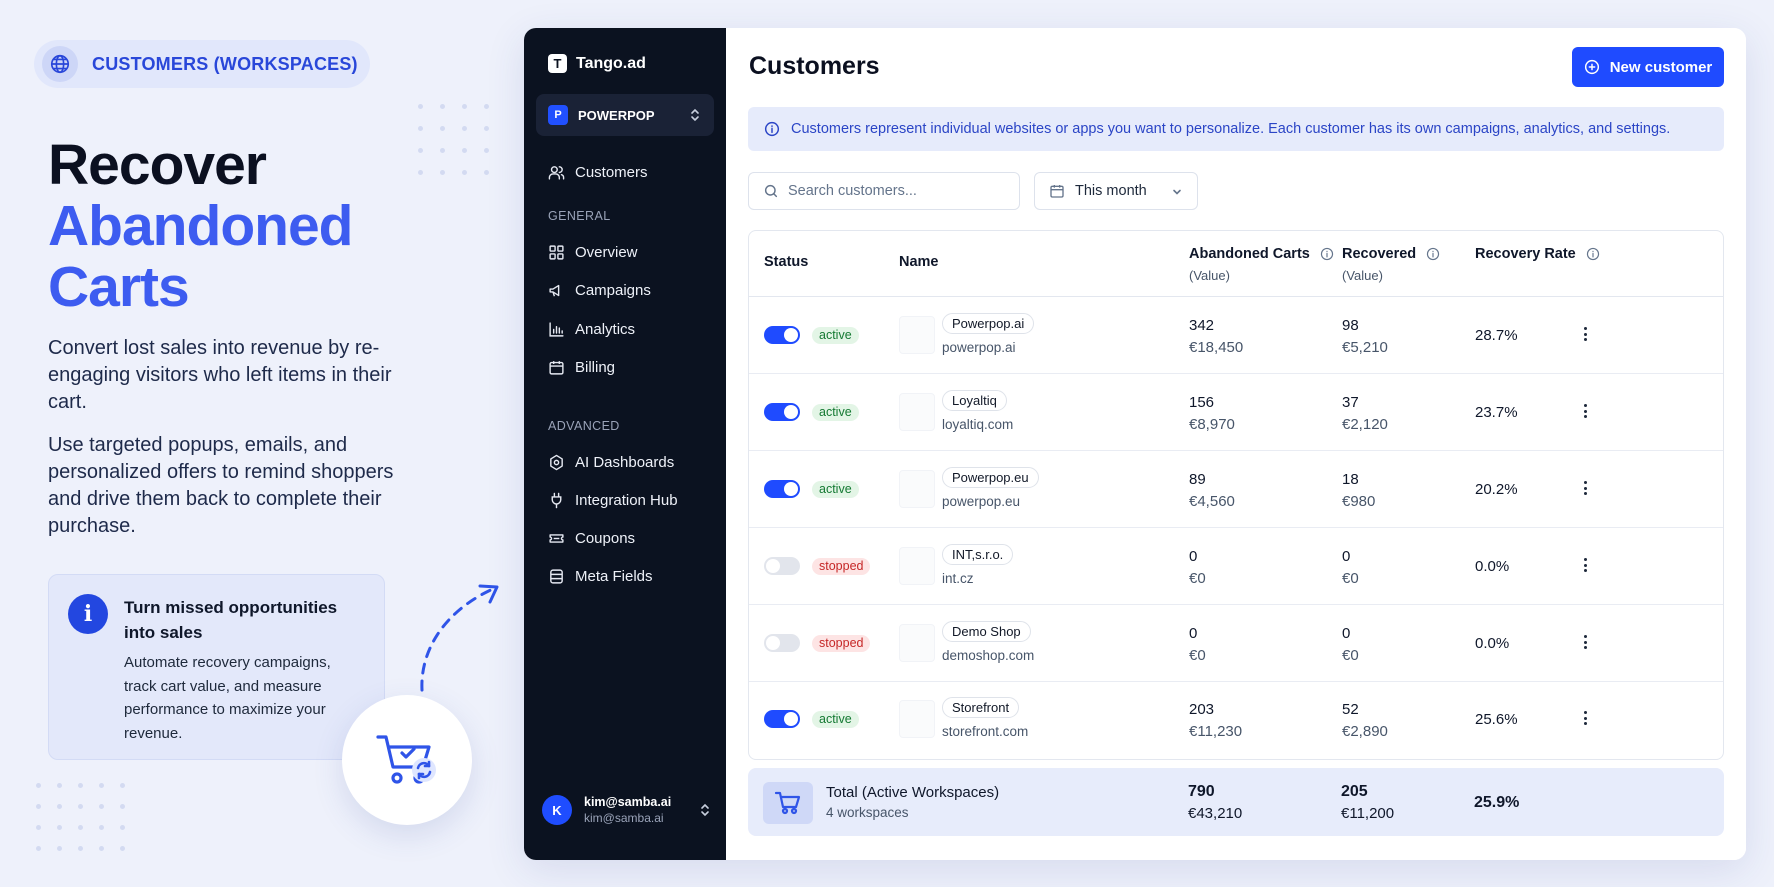 The height and width of the screenshot is (887, 1774). Describe the element at coordinates (627, 810) in the screenshot. I see `user-menu: K kim@samba.ai kim@samba.ai` at that location.